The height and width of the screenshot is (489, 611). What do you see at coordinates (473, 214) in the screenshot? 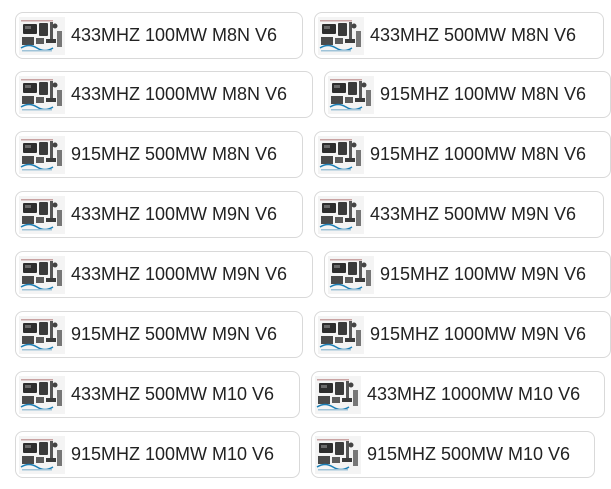
I see `variant-label: 433MHZ 500MW M9N V6` at bounding box center [473, 214].